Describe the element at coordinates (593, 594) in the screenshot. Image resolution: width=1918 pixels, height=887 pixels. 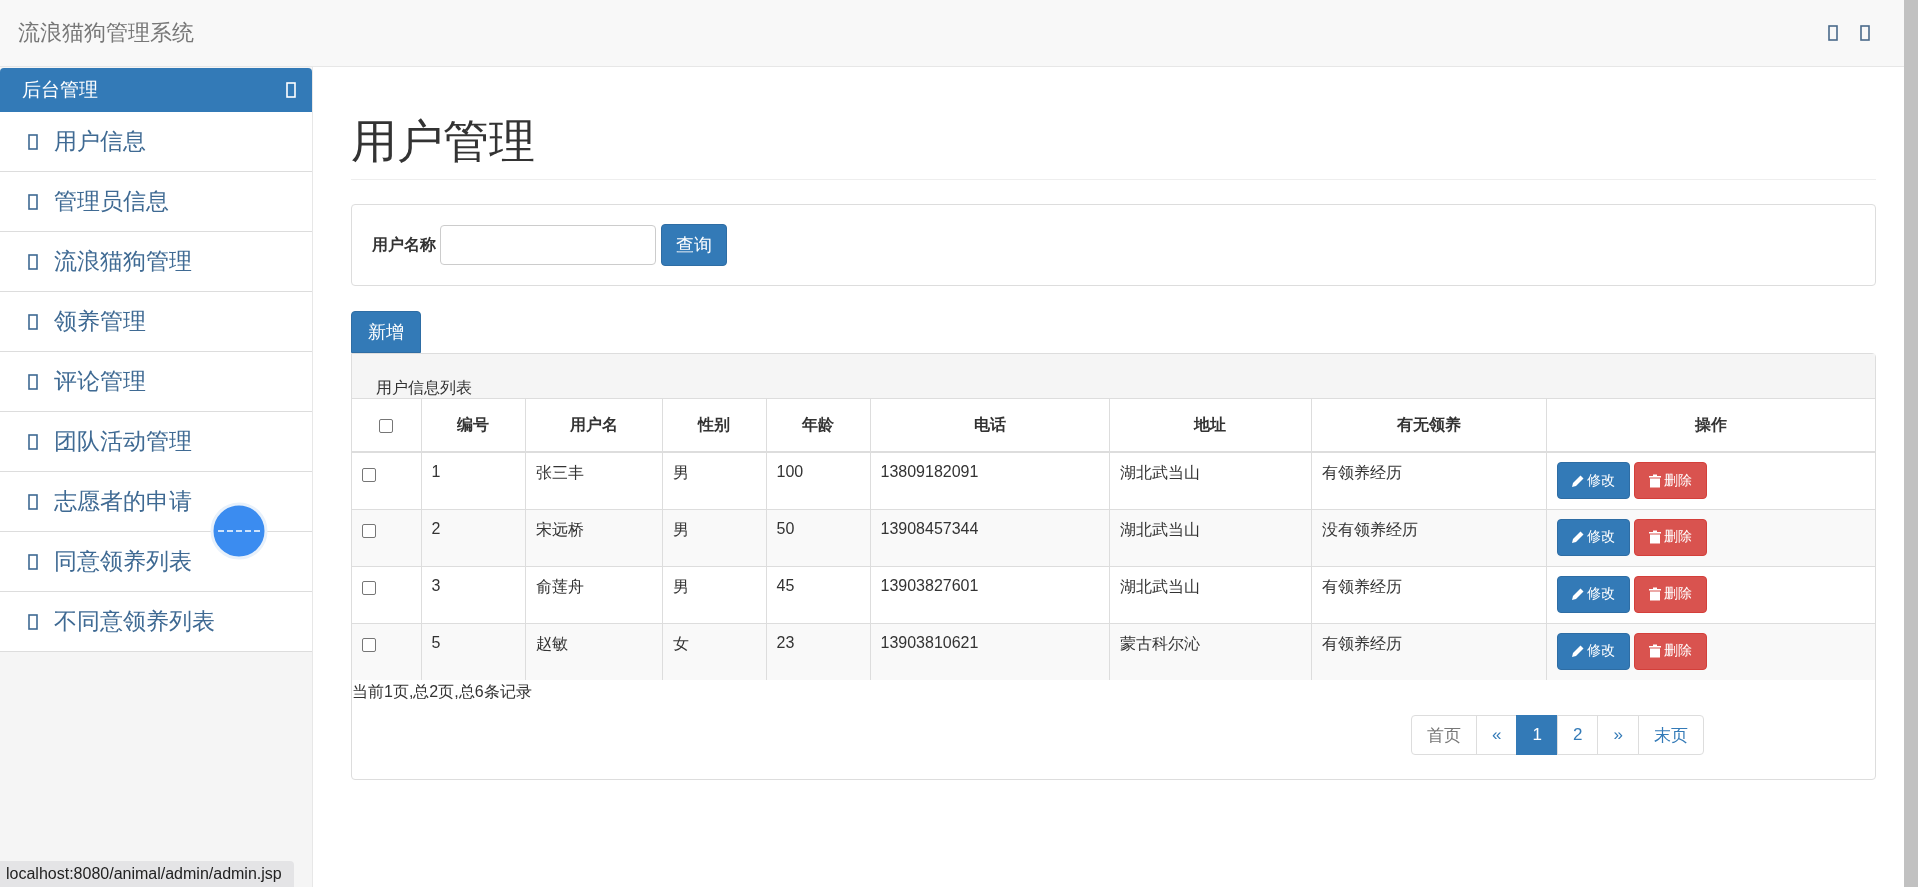
I see `table-cell: 俞莲舟` at that location.